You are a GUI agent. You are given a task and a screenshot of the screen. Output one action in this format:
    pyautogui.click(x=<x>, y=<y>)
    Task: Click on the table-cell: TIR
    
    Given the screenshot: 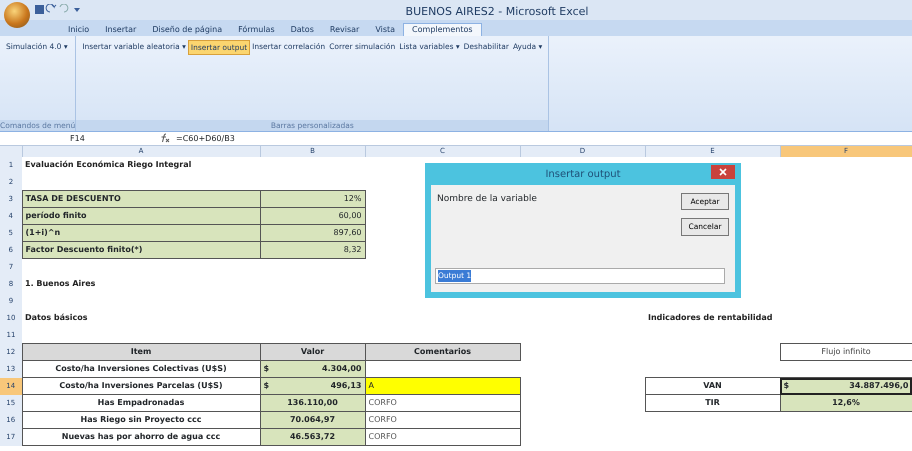 What is the action you would take?
    pyautogui.click(x=712, y=403)
    